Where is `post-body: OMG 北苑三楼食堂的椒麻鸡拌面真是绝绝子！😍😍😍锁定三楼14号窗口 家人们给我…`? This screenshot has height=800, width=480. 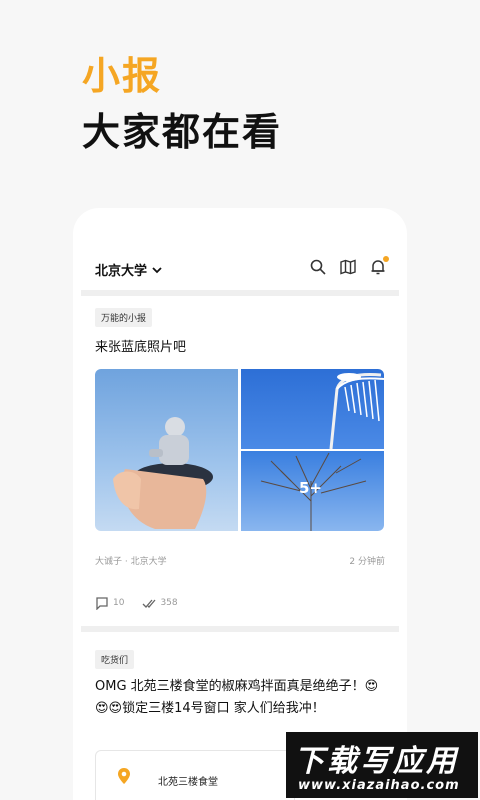 post-body: OMG 北苑三楼食堂的椒麻鸡拌面真是绝绝子！😍😍😍锁定三楼14号窗口 家人们给我… is located at coordinates (237, 697).